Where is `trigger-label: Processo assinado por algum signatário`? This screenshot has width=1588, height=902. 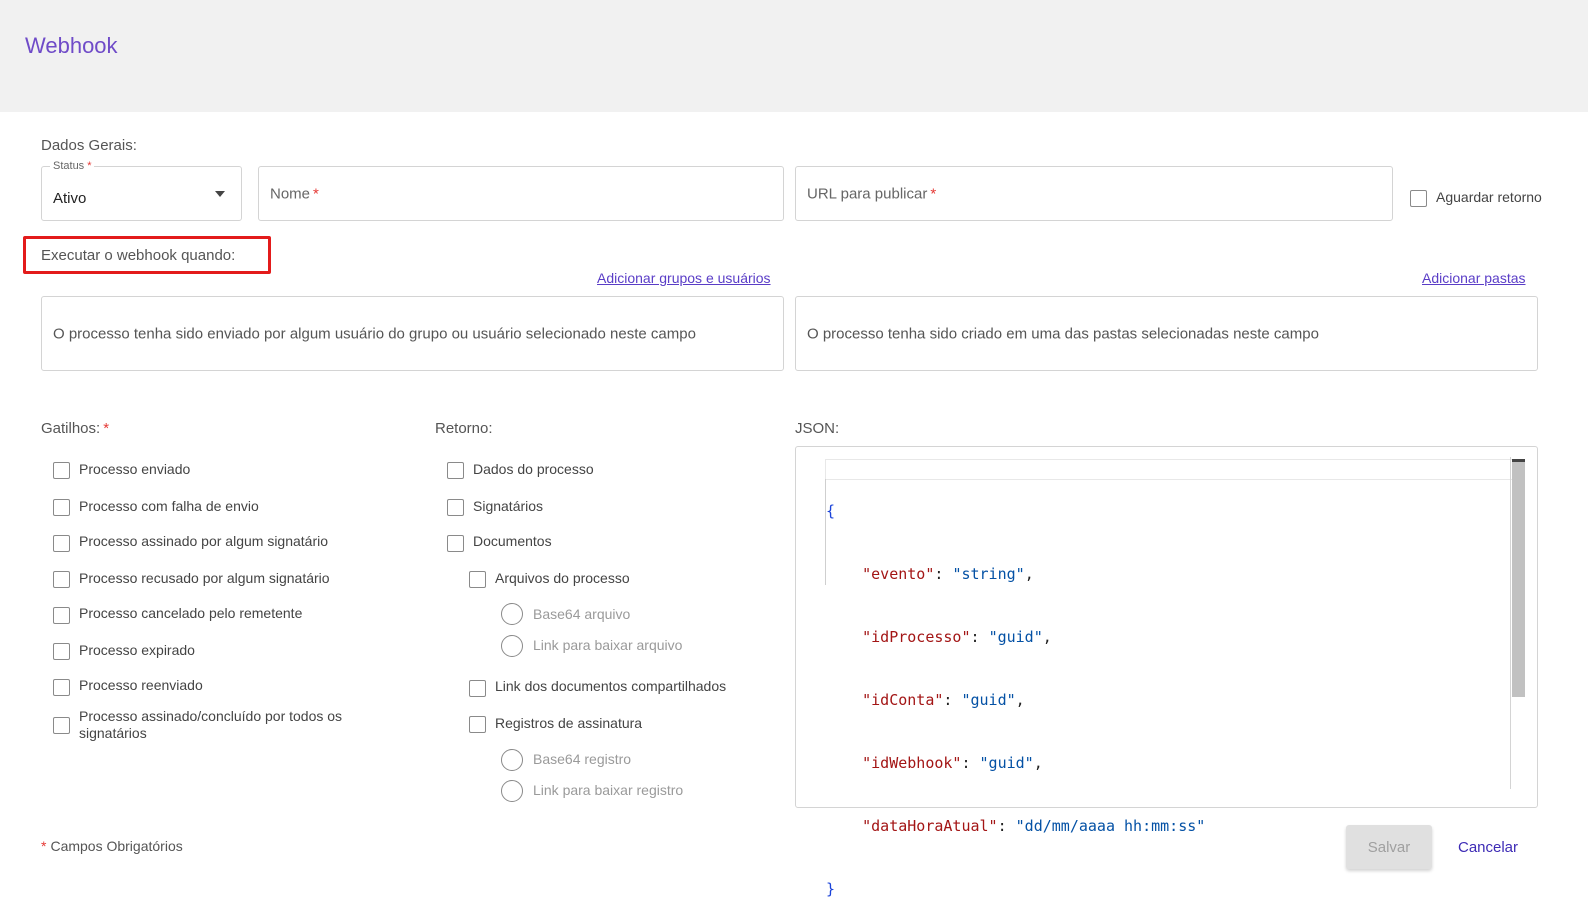 trigger-label: Processo assinado por algum signatário is located at coordinates (204, 541).